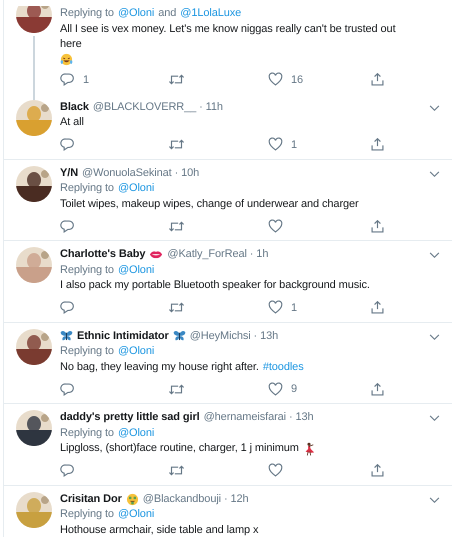 Image resolution: width=452 pixels, height=537 pixels. I want to click on handle-time: @hernameisfarai · 13h, so click(259, 417).